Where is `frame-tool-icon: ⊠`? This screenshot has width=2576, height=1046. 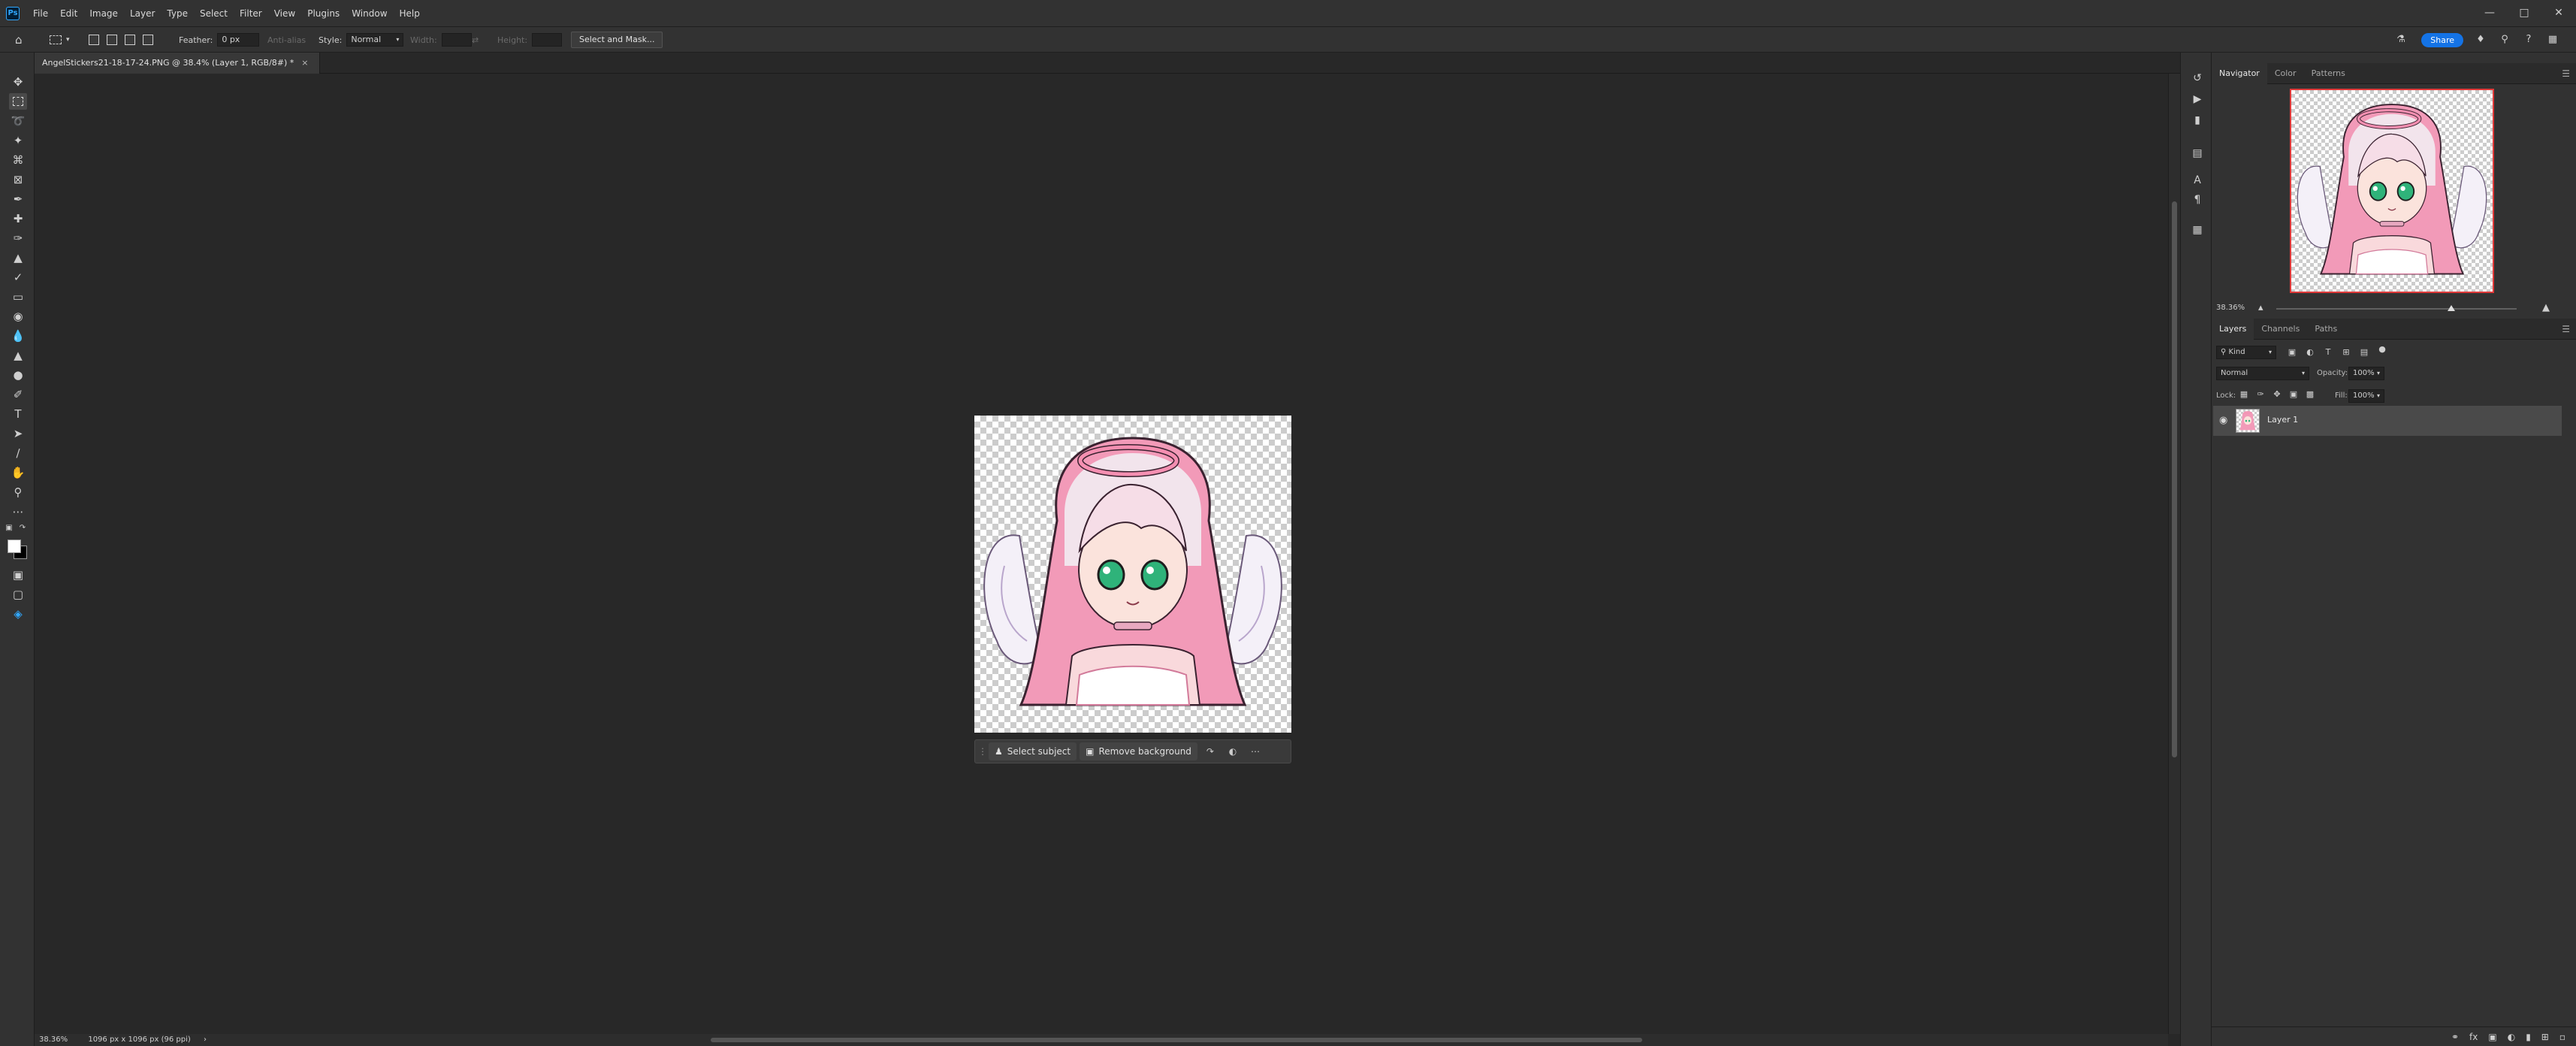 frame-tool-icon: ⊠ is located at coordinates (18, 179).